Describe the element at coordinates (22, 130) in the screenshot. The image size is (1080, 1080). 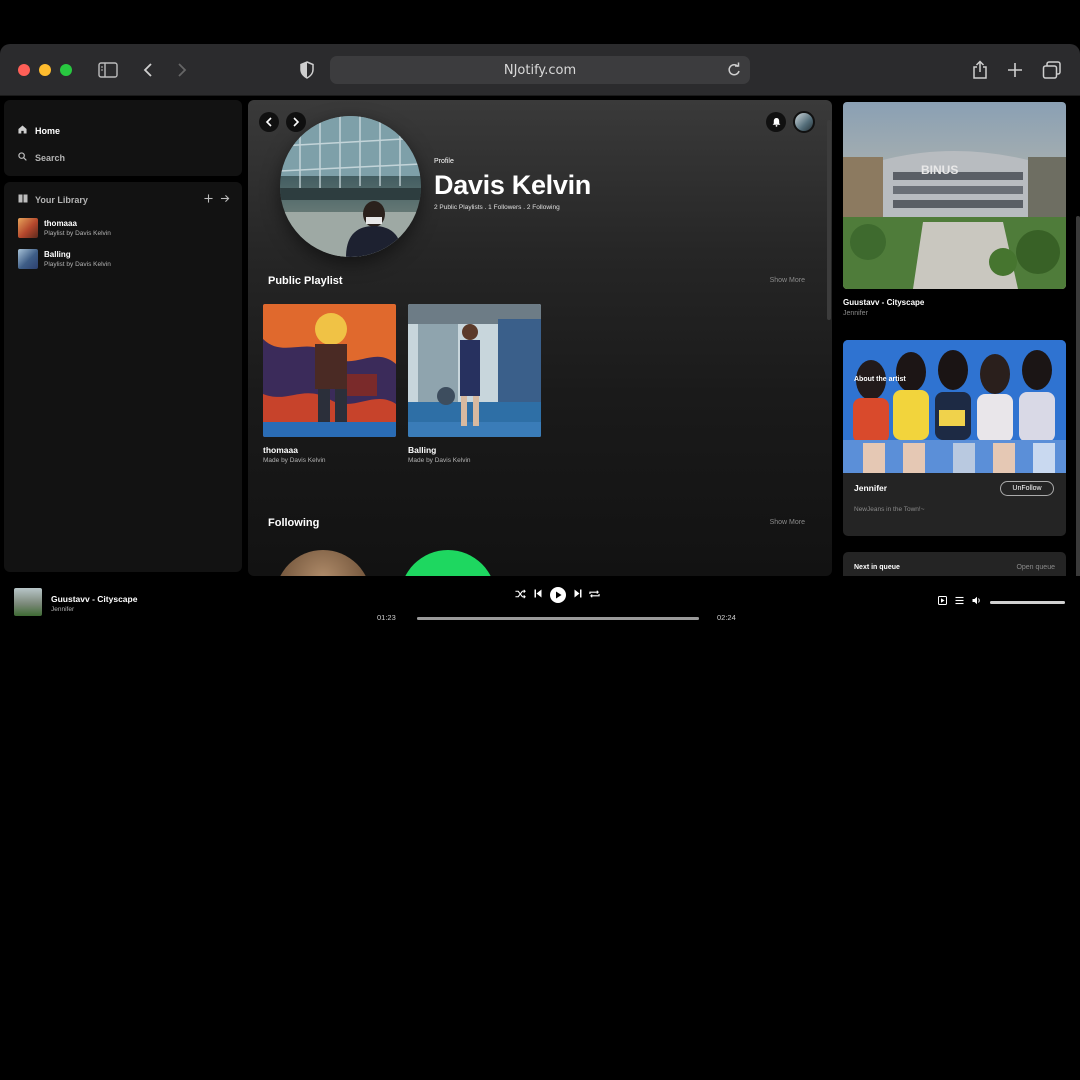
I see `home-icon` at that location.